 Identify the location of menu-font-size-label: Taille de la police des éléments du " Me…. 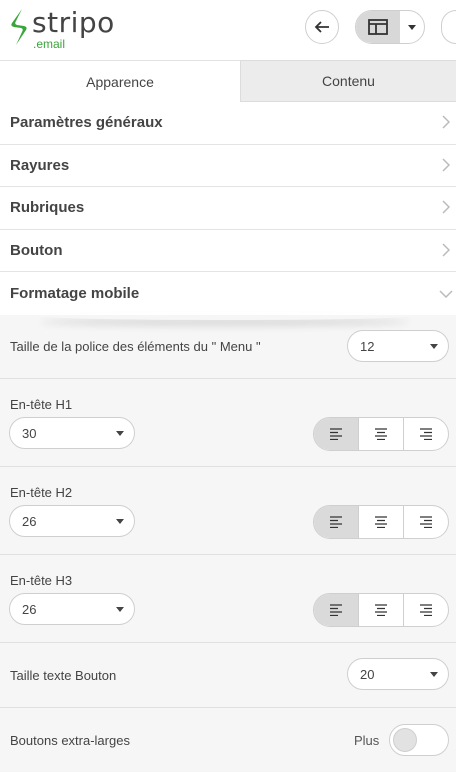
(135, 346).